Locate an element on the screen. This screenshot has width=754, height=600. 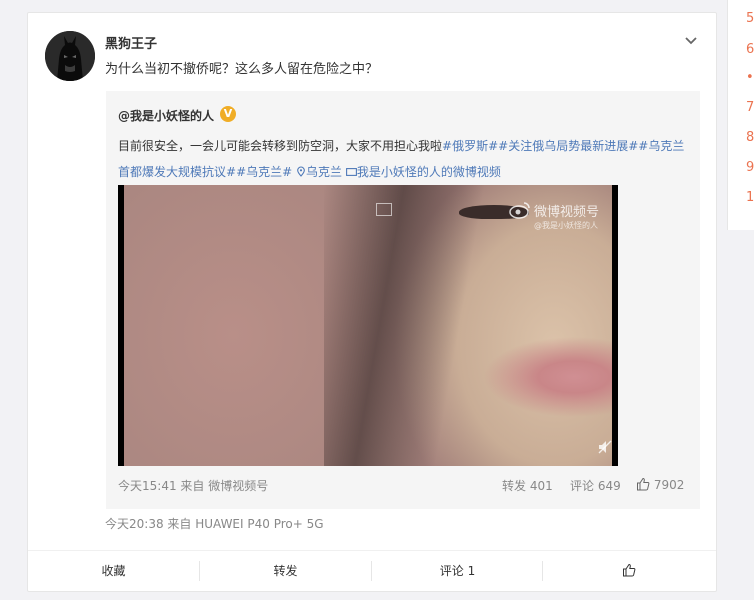
video-hair-shadow is located at coordinates (414, 325).